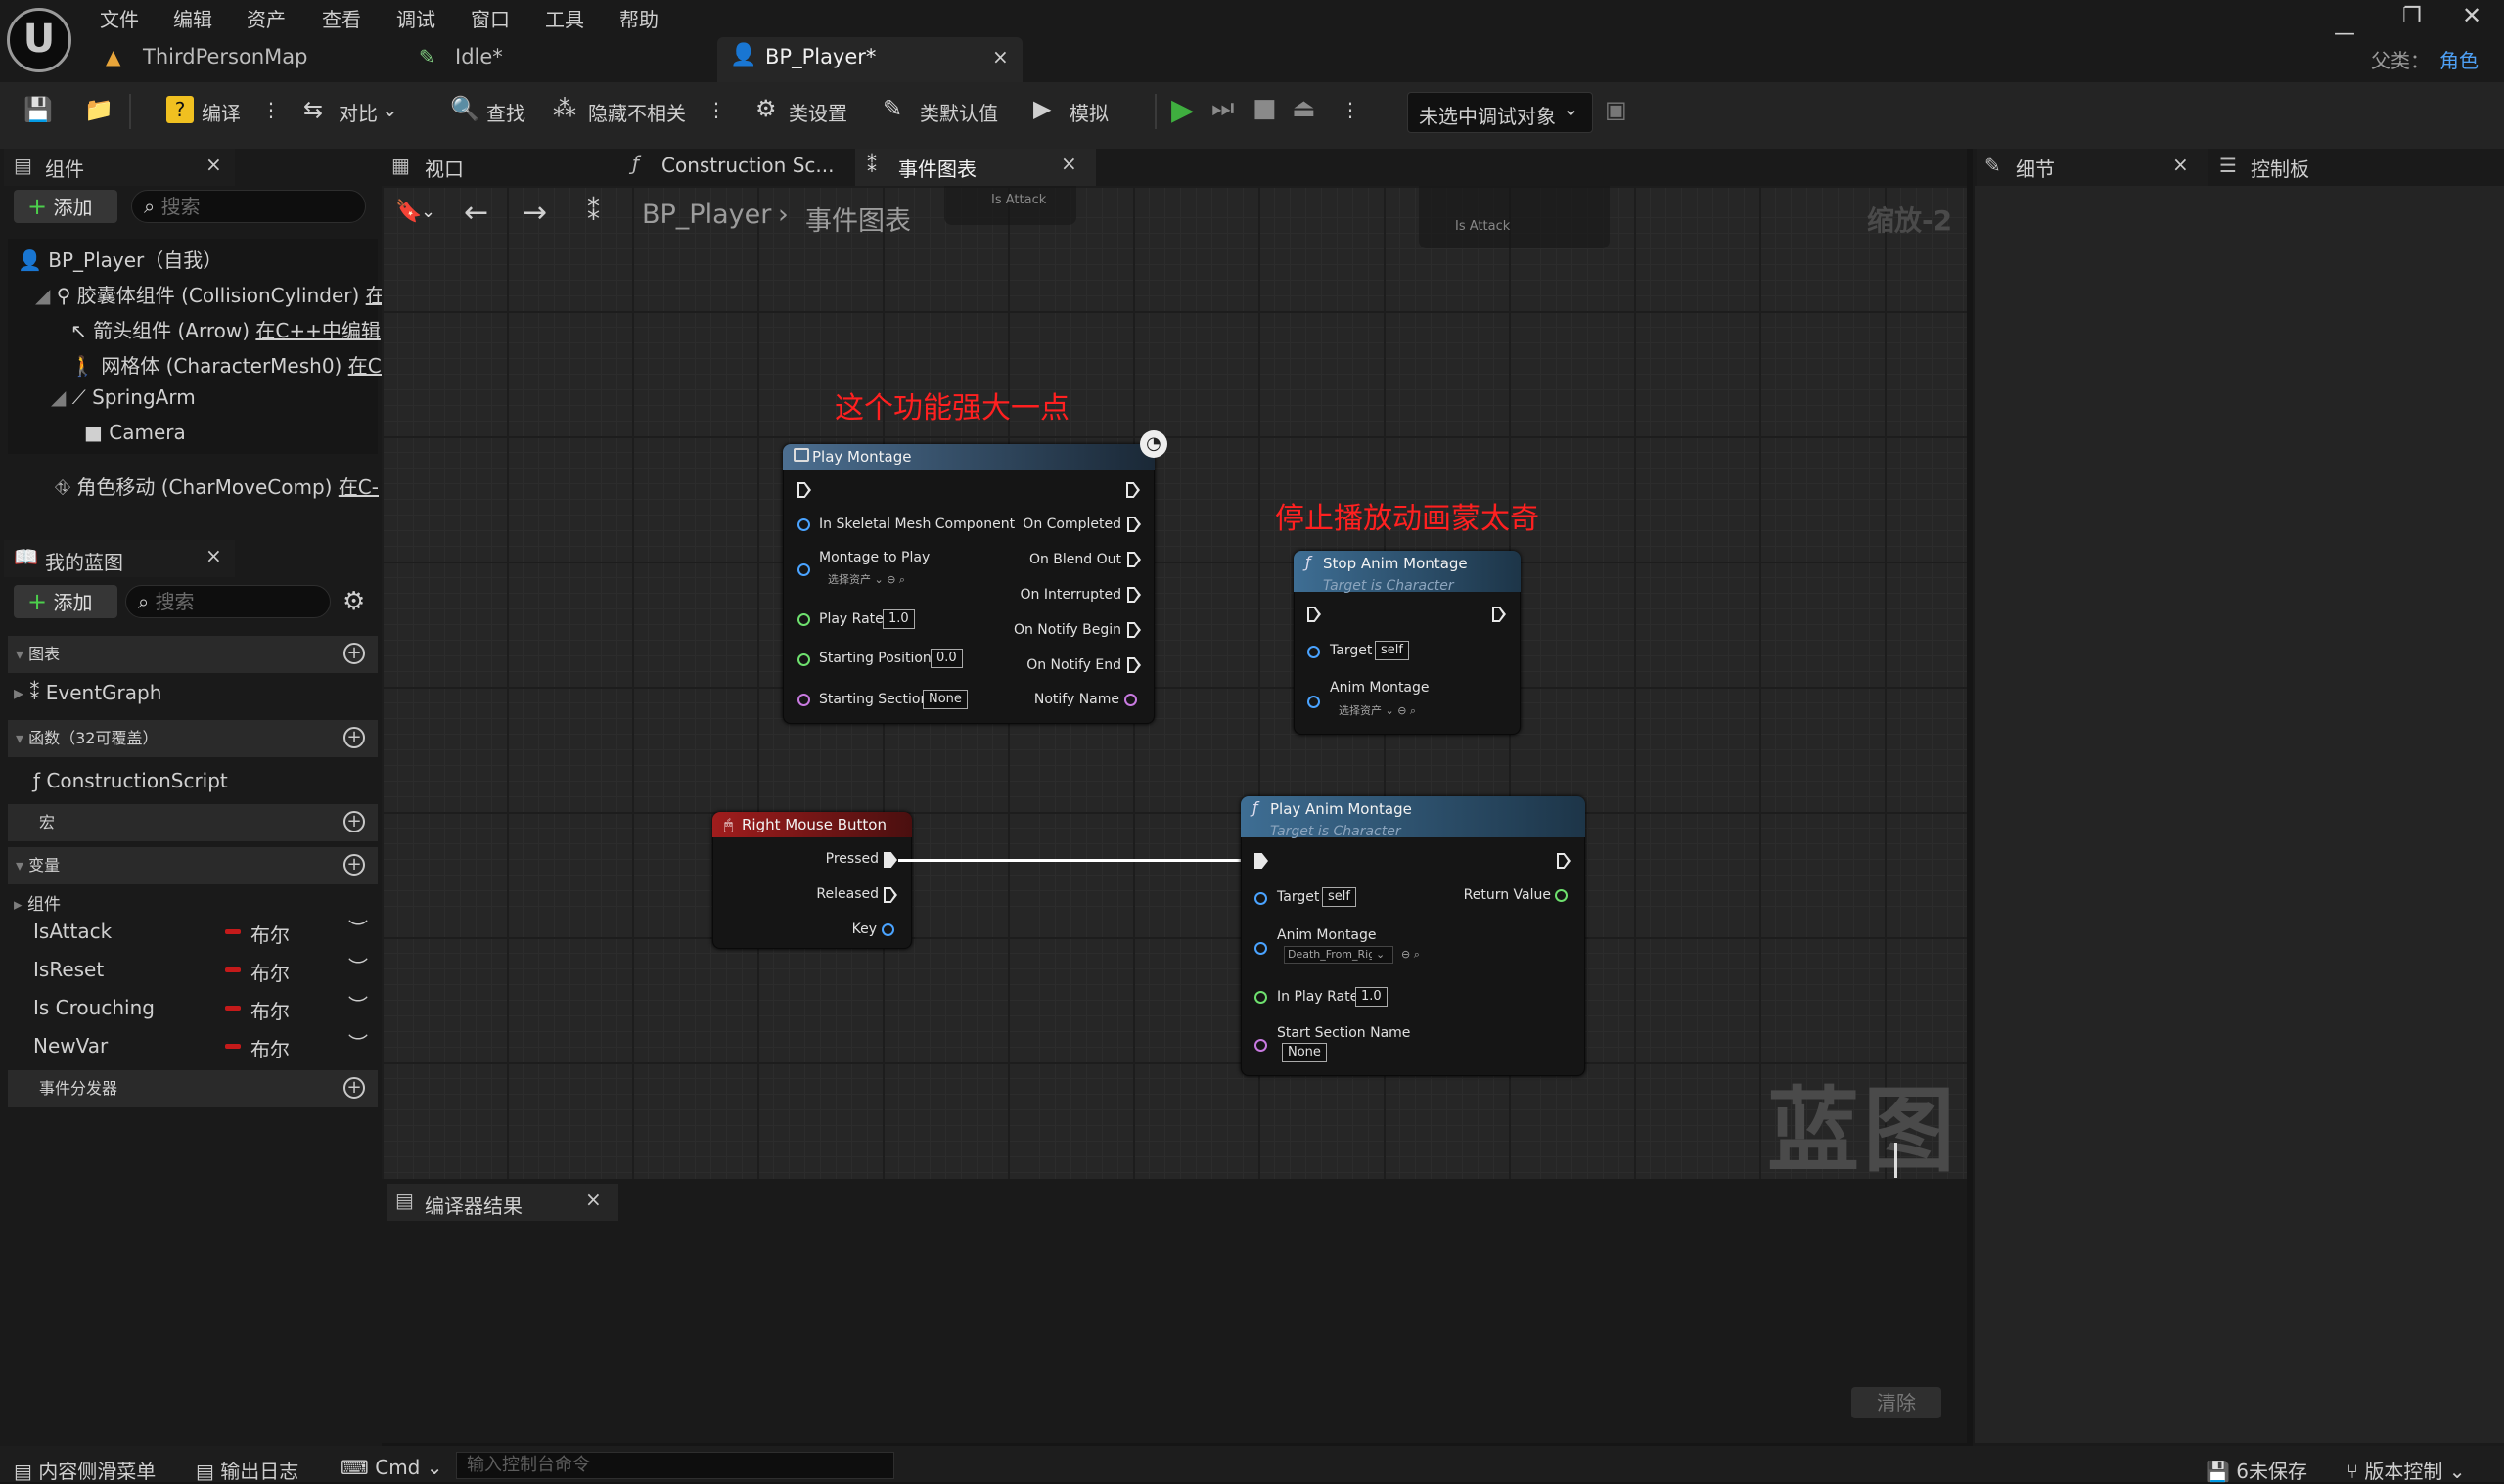 This screenshot has height=1484, width=2504. Describe the element at coordinates (247, 1470) in the screenshot. I see `output-log-button: ▤ 输出日志` at that location.